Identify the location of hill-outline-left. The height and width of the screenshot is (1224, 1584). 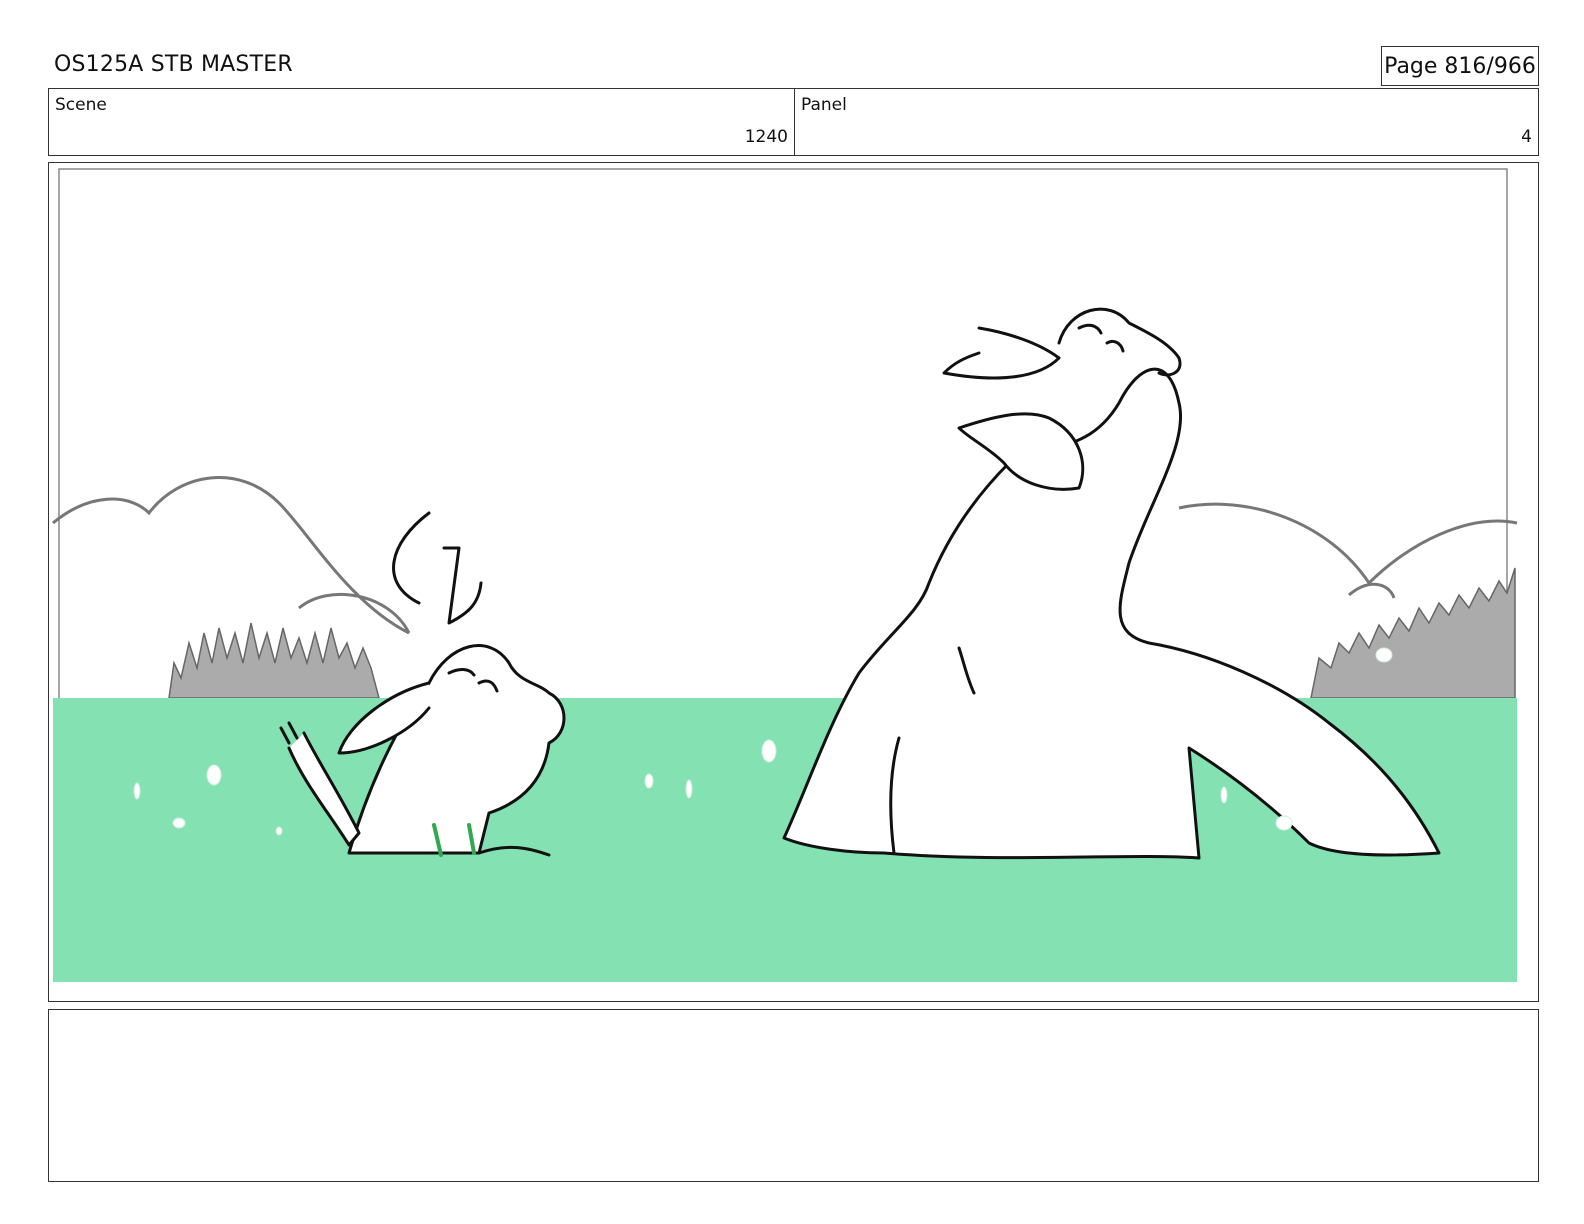
(231, 555).